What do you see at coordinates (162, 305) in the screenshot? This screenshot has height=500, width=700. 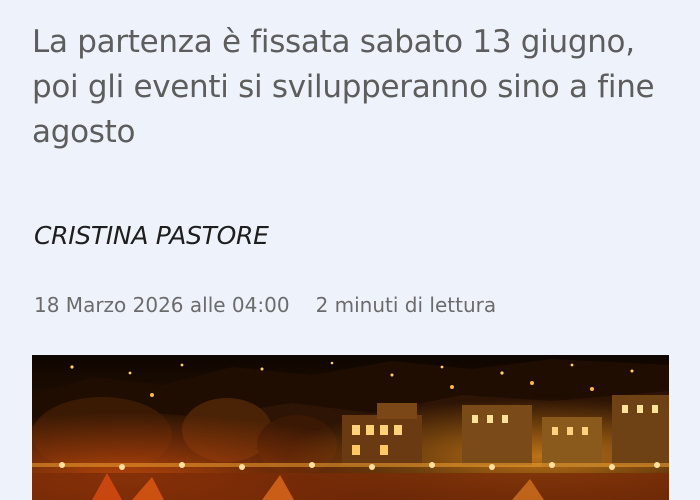 I see `publish-date: 18 Marzo 2026 alle 04:00` at bounding box center [162, 305].